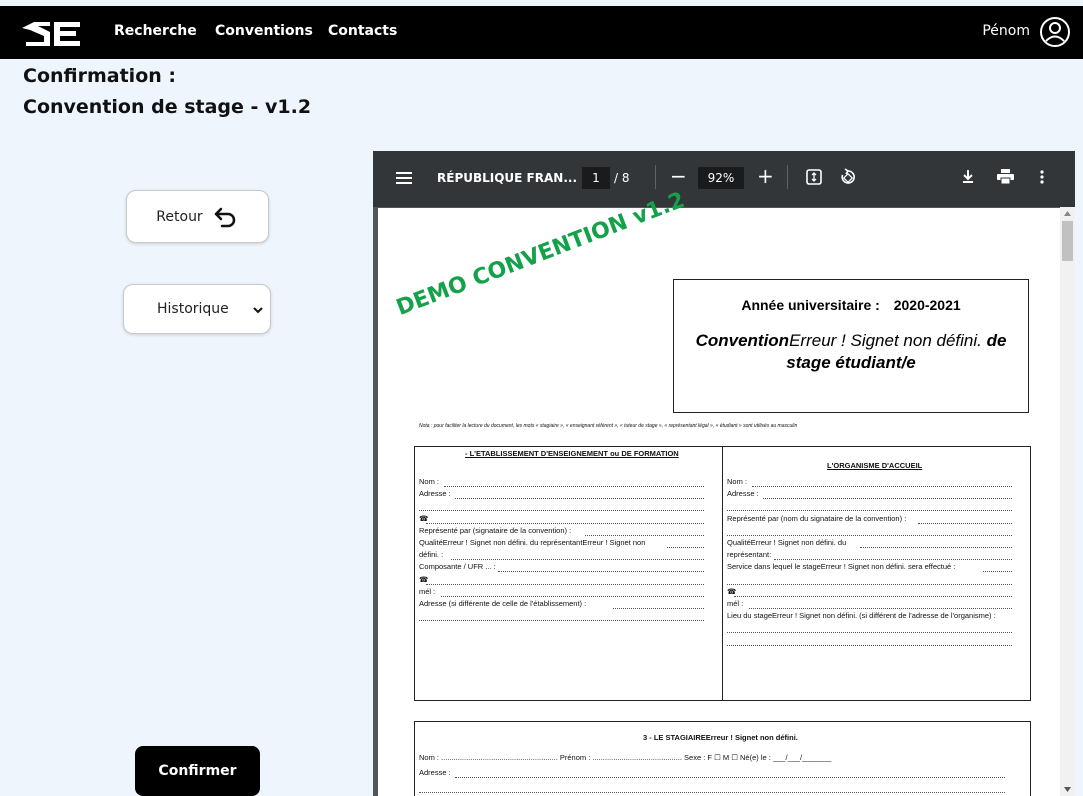 Image resolution: width=1083 pixels, height=796 pixels. What do you see at coordinates (622, 178) in the screenshot?
I see `page-count: / 8` at bounding box center [622, 178].